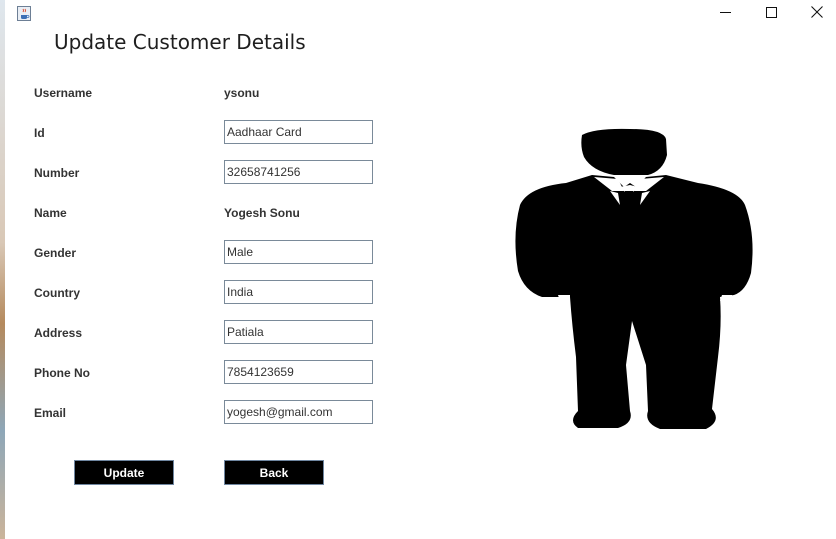  I want to click on number-label: Number, so click(57, 173).